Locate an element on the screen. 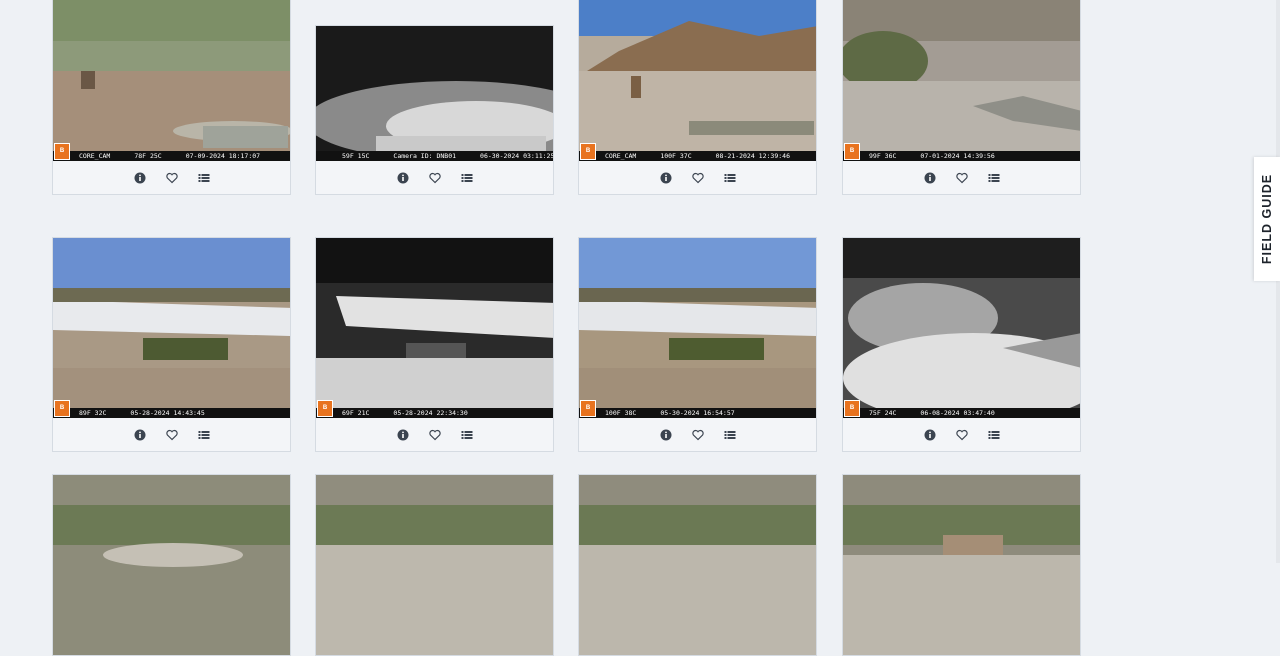  temperature: 75F 24C is located at coordinates (883, 413).